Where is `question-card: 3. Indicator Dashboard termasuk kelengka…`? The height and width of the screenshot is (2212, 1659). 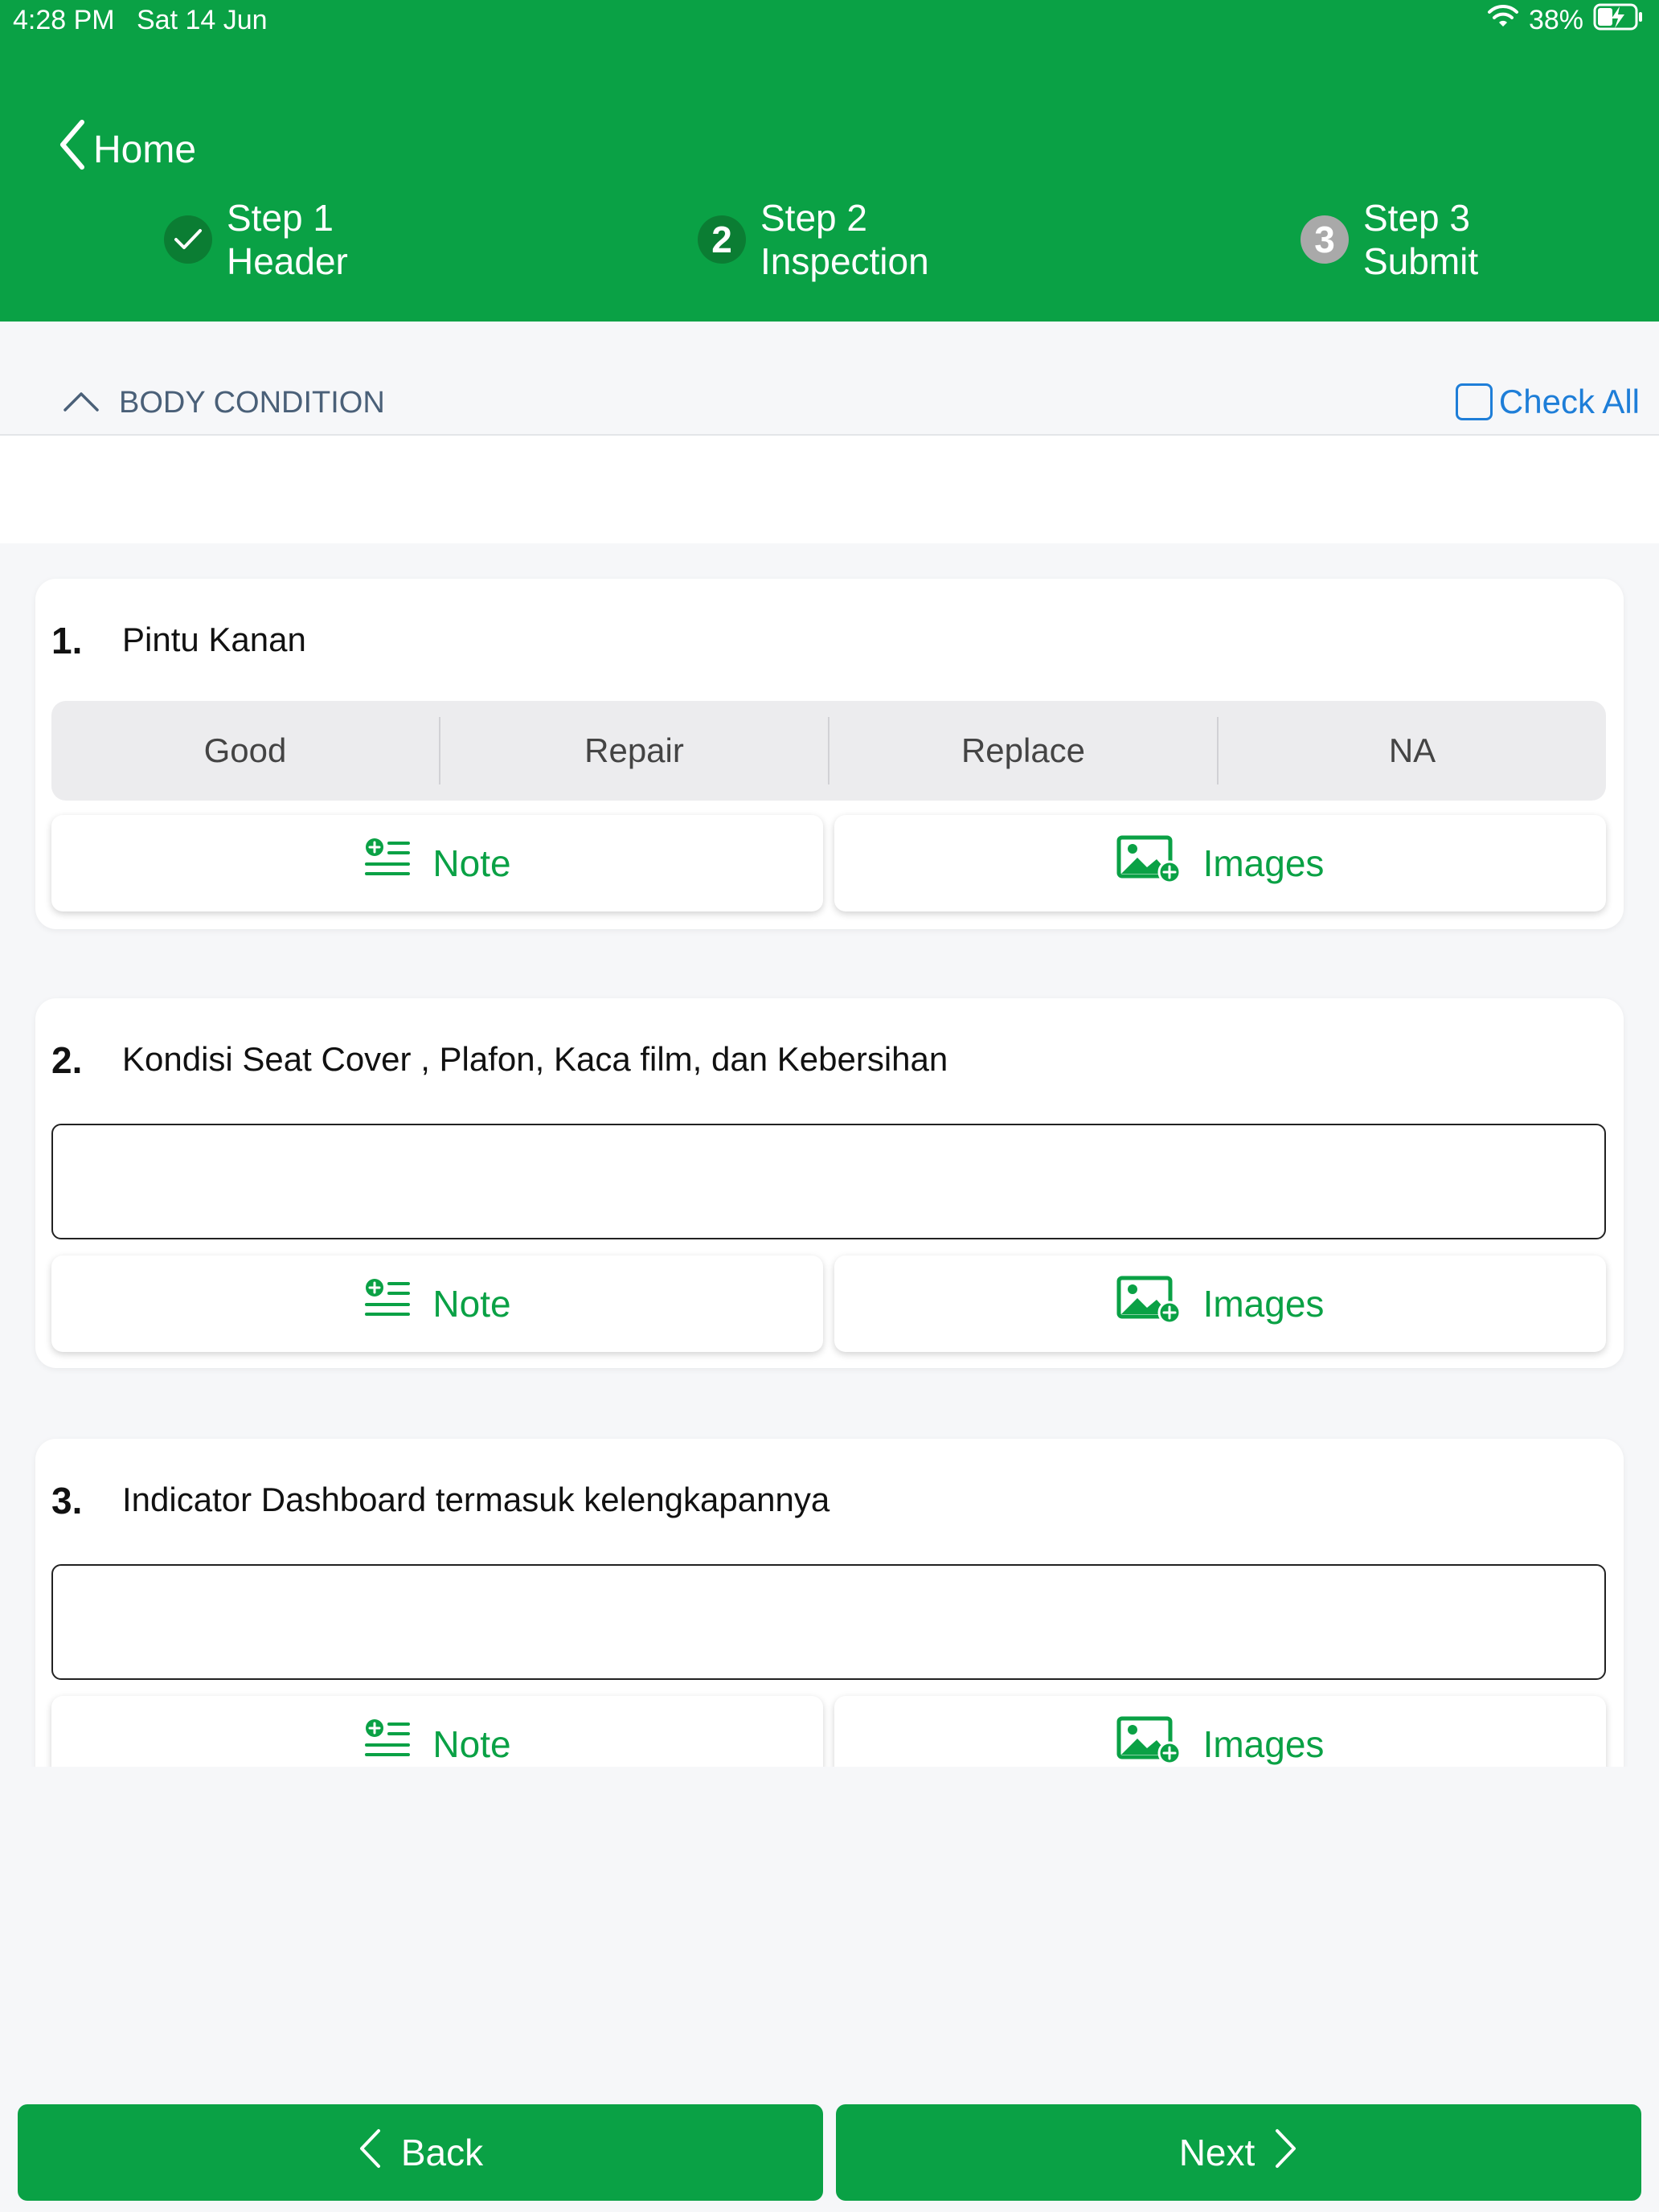 question-card: 3. Indicator Dashboard termasuk kelengka… is located at coordinates (829, 1603).